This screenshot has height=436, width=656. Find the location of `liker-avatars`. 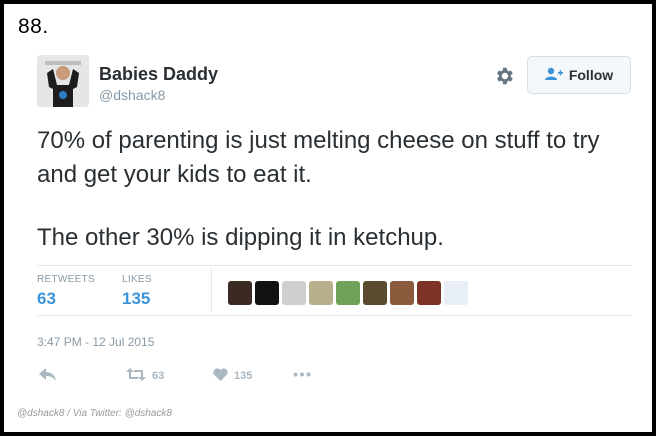

liker-avatars is located at coordinates (348, 293).